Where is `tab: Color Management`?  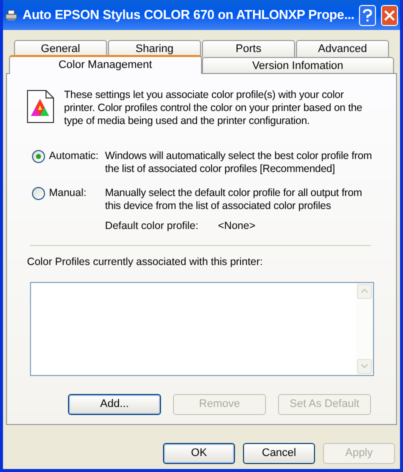
tab: Color Management is located at coordinates (105, 64).